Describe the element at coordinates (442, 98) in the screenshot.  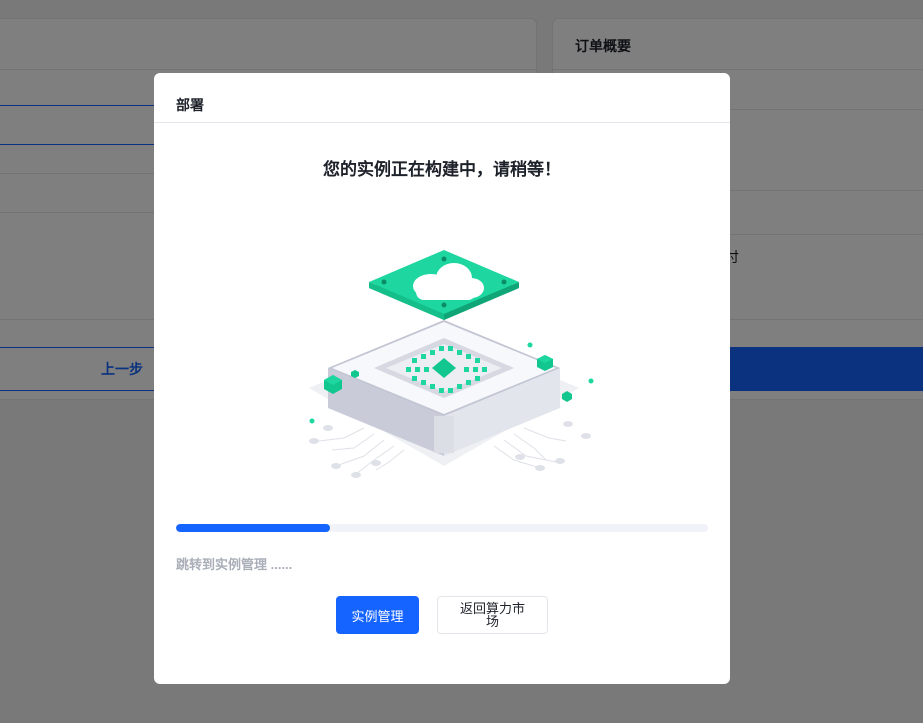
I see `modal-header: 部署` at that location.